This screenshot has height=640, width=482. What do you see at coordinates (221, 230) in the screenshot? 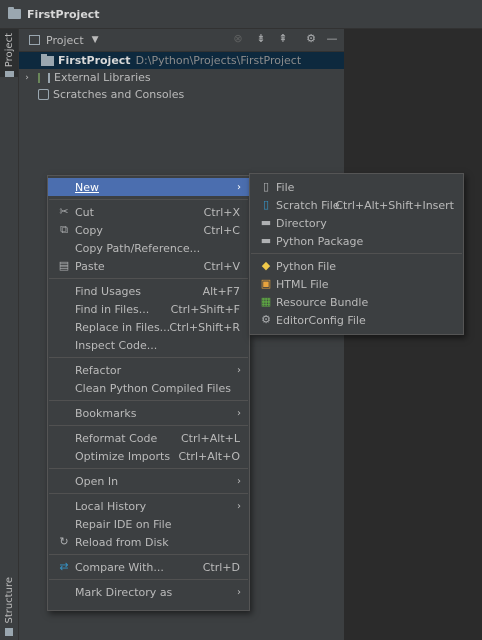
I see `shortcut: Ctrl+C` at bounding box center [221, 230].